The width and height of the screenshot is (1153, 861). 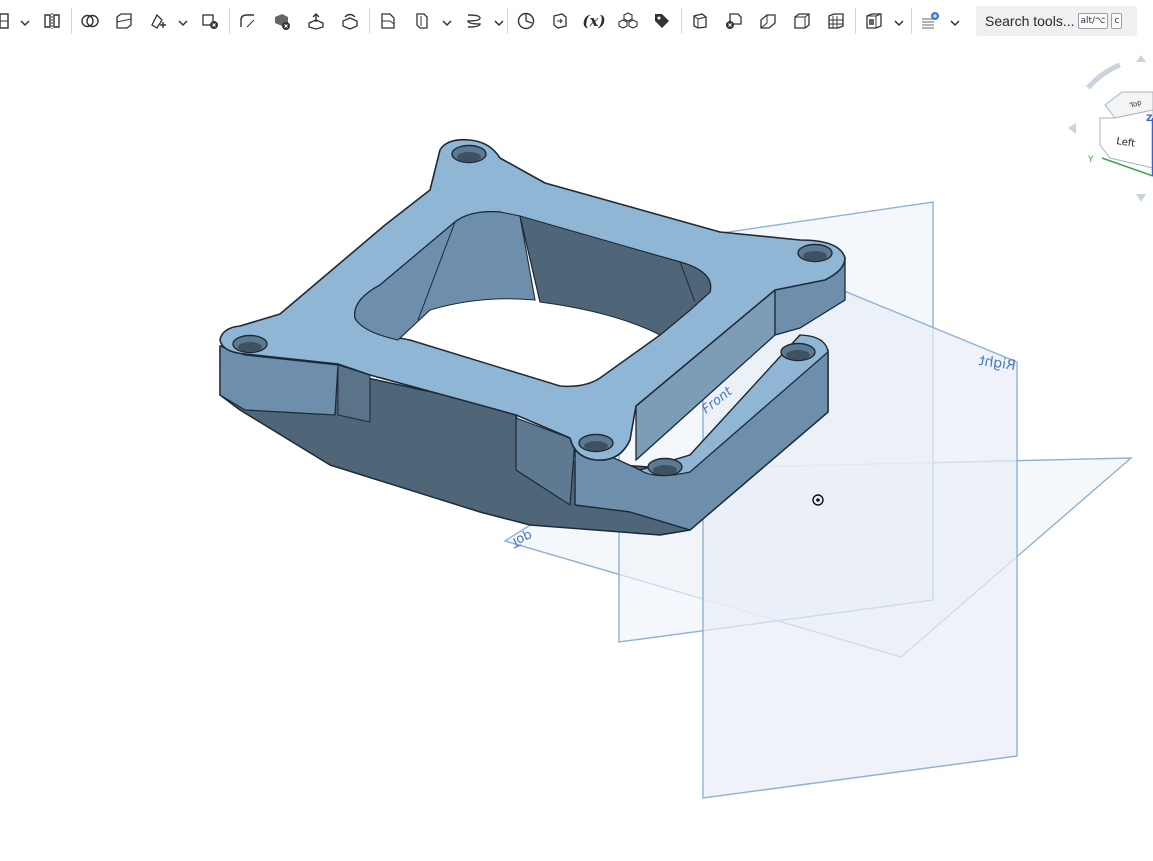 I want to click on split-icon, so click(x=124, y=21).